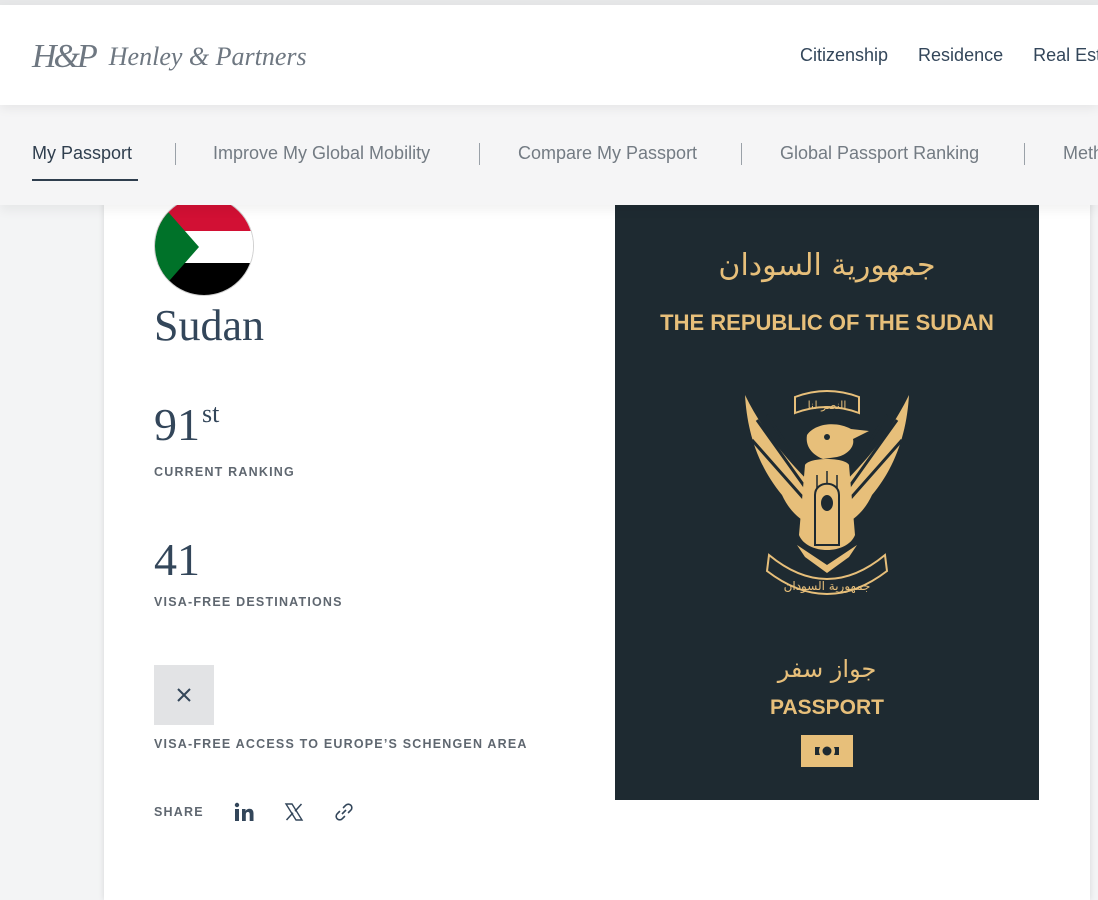 This screenshot has height=900, width=1098. I want to click on visa-free-label: VISA-FREE DESTINATIONS, so click(248, 602).